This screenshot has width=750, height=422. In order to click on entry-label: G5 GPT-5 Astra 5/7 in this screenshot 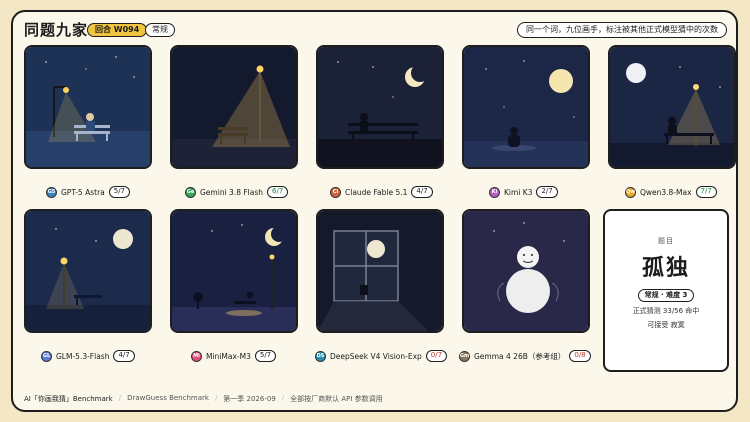, I will do `click(88, 192)`.